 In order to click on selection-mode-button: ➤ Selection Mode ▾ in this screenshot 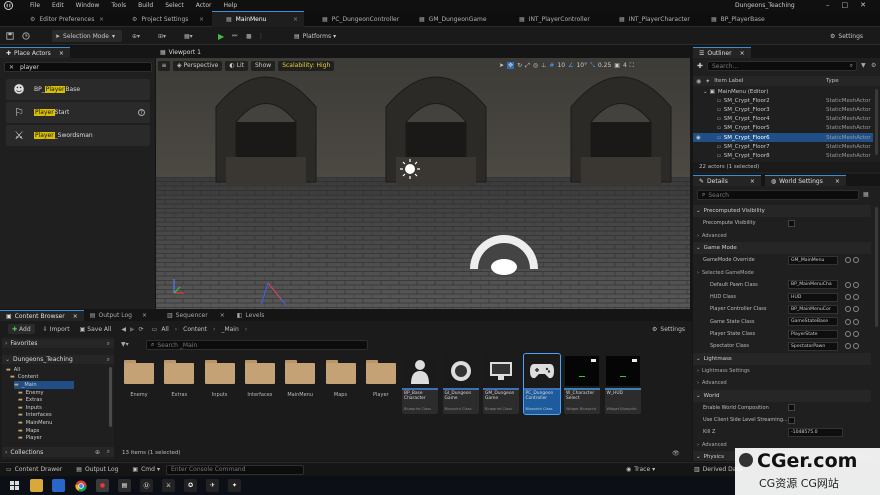, I will do `click(87, 36)`.